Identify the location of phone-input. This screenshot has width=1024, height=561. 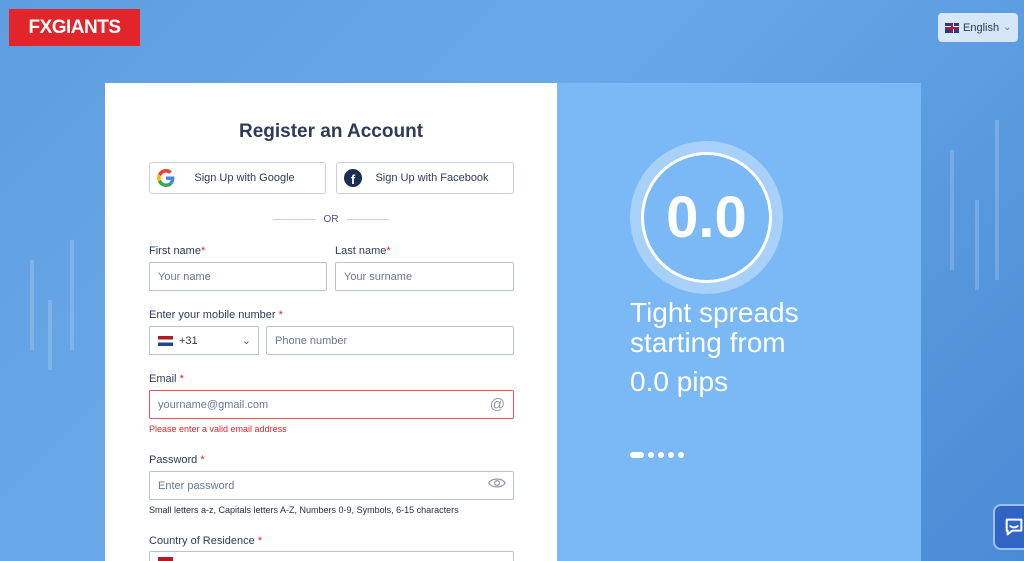
(390, 340).